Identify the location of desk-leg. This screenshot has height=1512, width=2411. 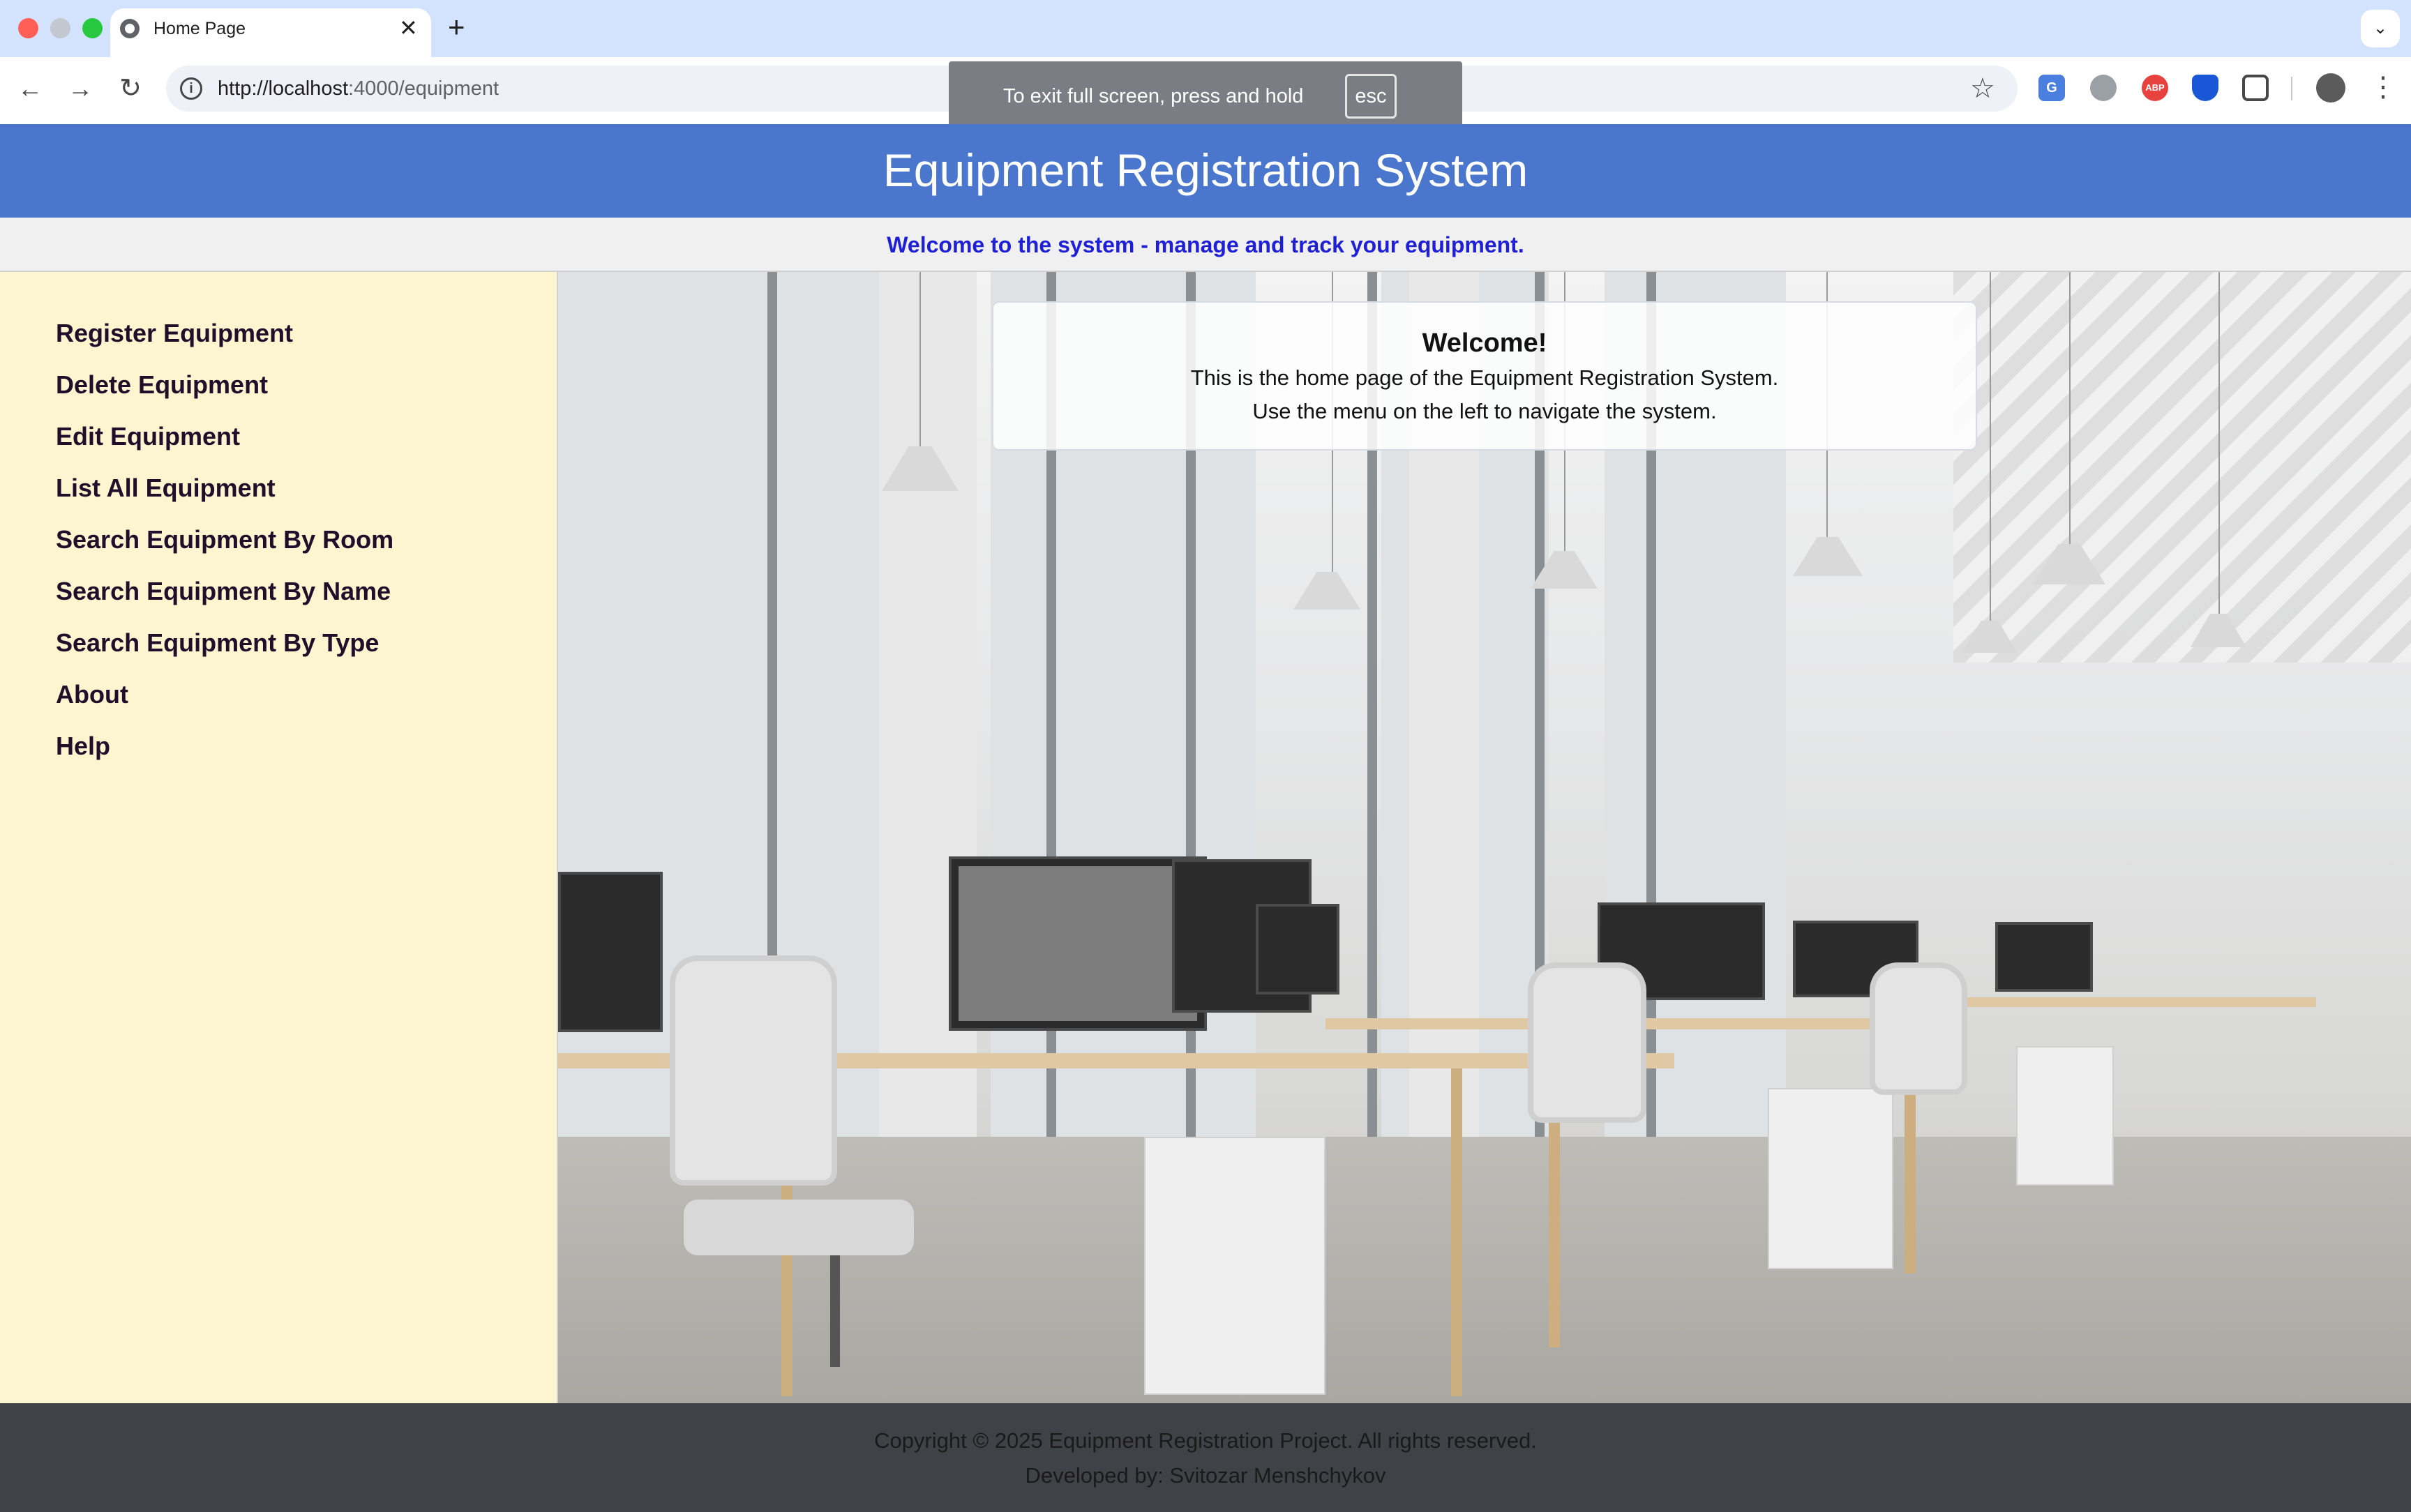
(1456, 1232).